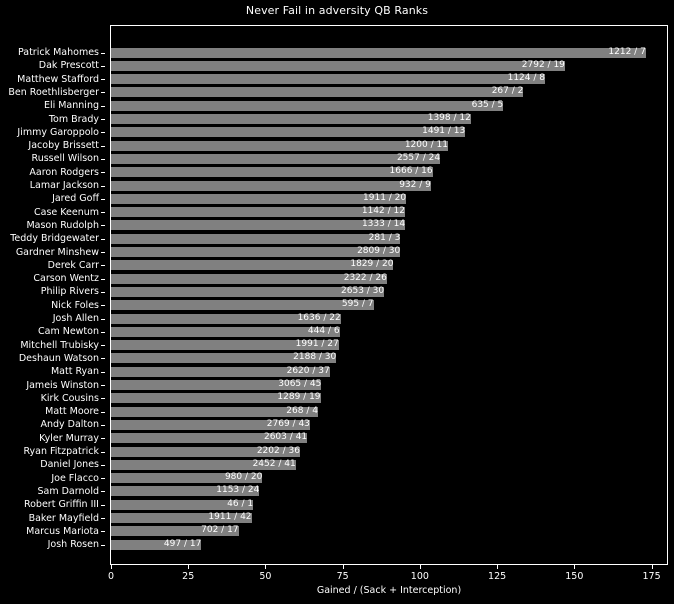 This screenshot has width=674, height=604. Describe the element at coordinates (58, 52) in the screenshot. I see `y-axis-tick-label: Patrick Mahomes` at that location.